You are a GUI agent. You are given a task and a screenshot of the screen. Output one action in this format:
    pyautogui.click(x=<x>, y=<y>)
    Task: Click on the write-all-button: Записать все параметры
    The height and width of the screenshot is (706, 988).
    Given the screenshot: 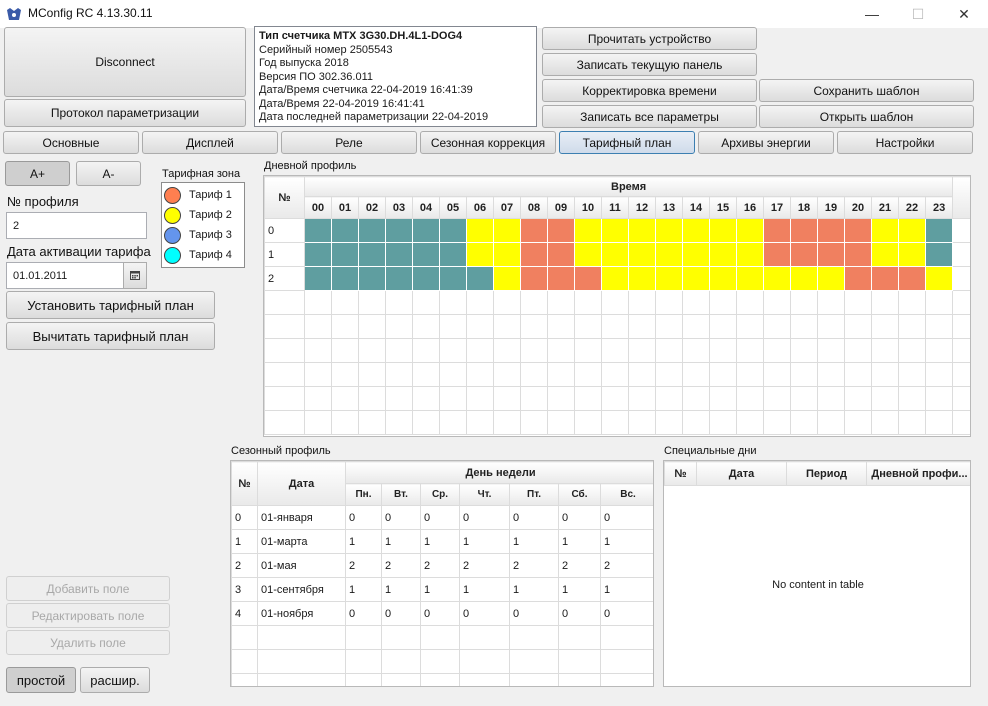 What is the action you would take?
    pyautogui.click(x=649, y=116)
    